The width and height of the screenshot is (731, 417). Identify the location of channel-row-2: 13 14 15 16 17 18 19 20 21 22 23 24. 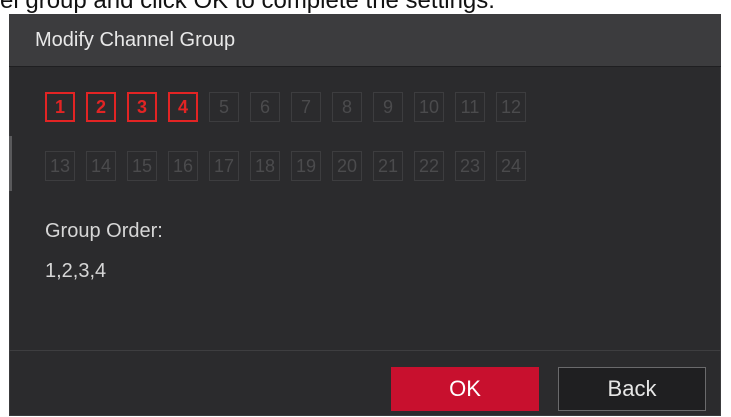
(295, 166).